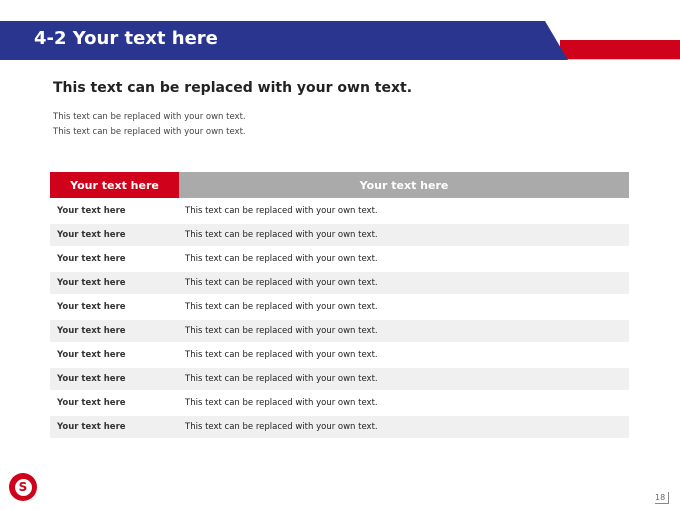 This screenshot has height=510, width=680. I want to click on table-header-row: Your text here Your text here, so click(339, 185).